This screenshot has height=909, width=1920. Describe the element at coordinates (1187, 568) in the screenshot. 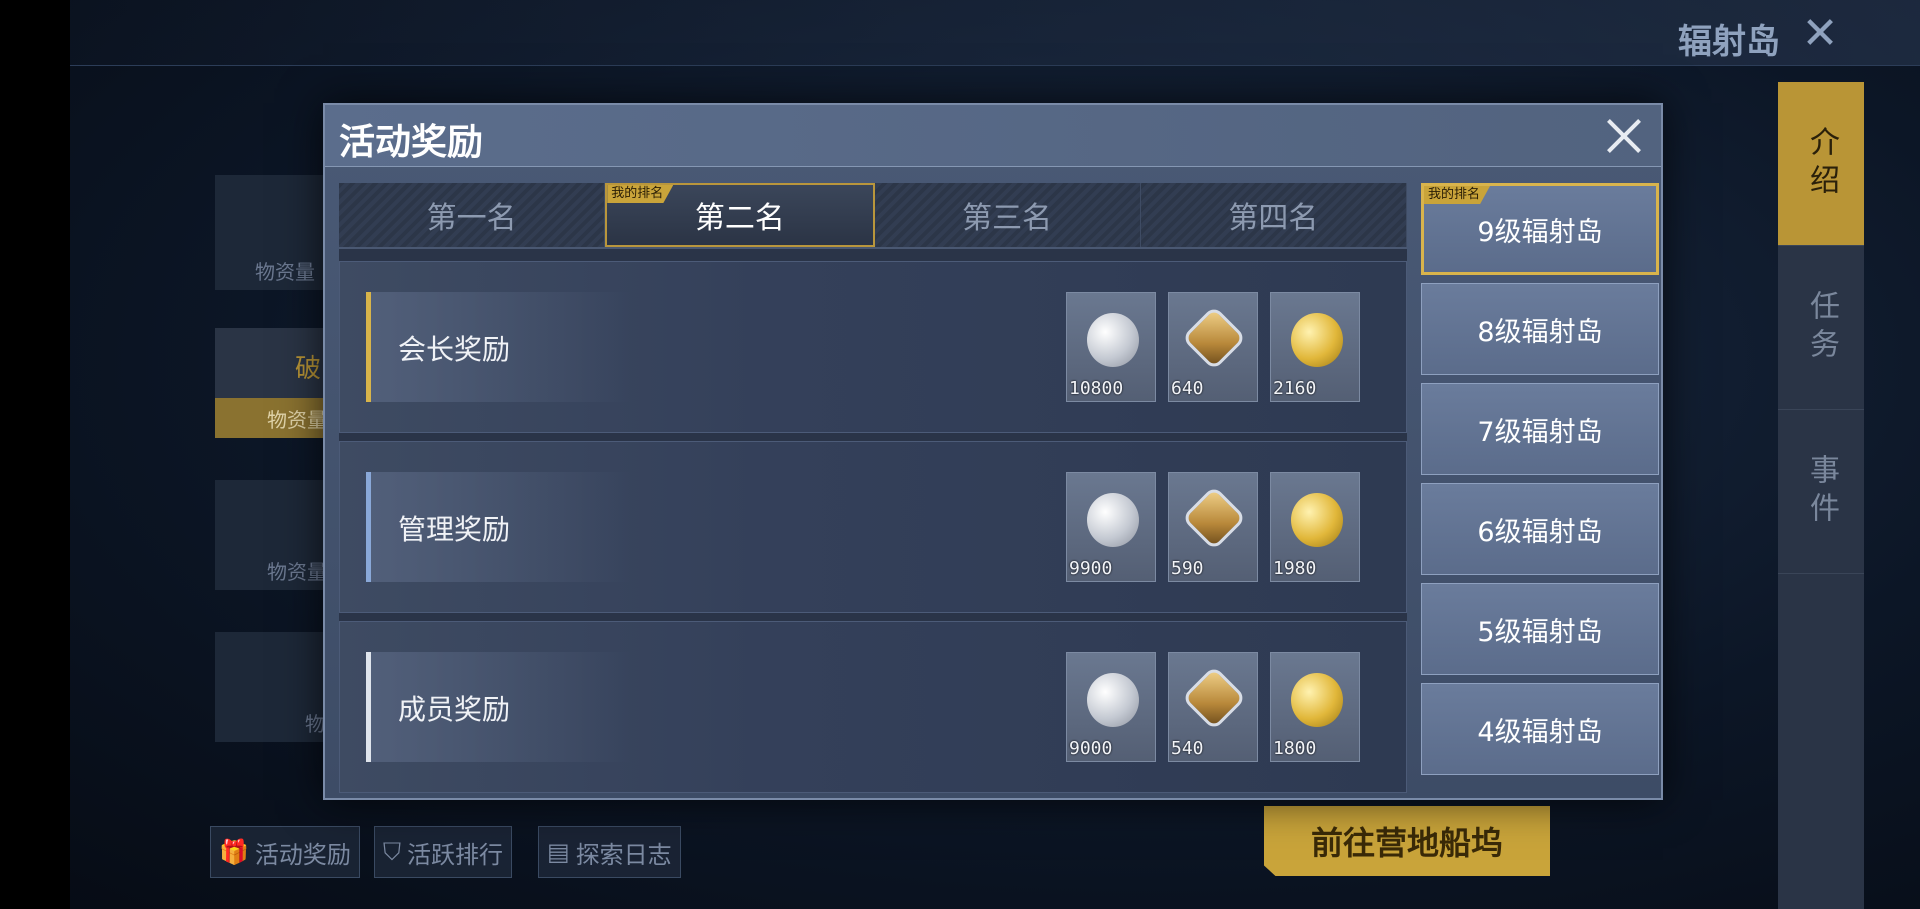

I see `item-qty: 590` at that location.